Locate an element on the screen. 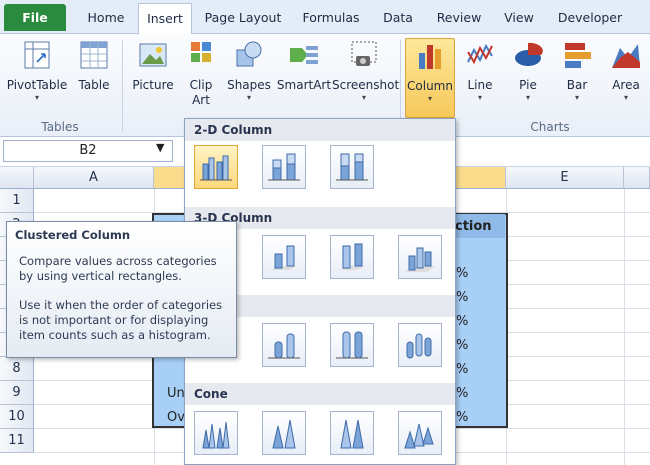 The image size is (650, 465). picture-button: Picture is located at coordinates (153, 65).